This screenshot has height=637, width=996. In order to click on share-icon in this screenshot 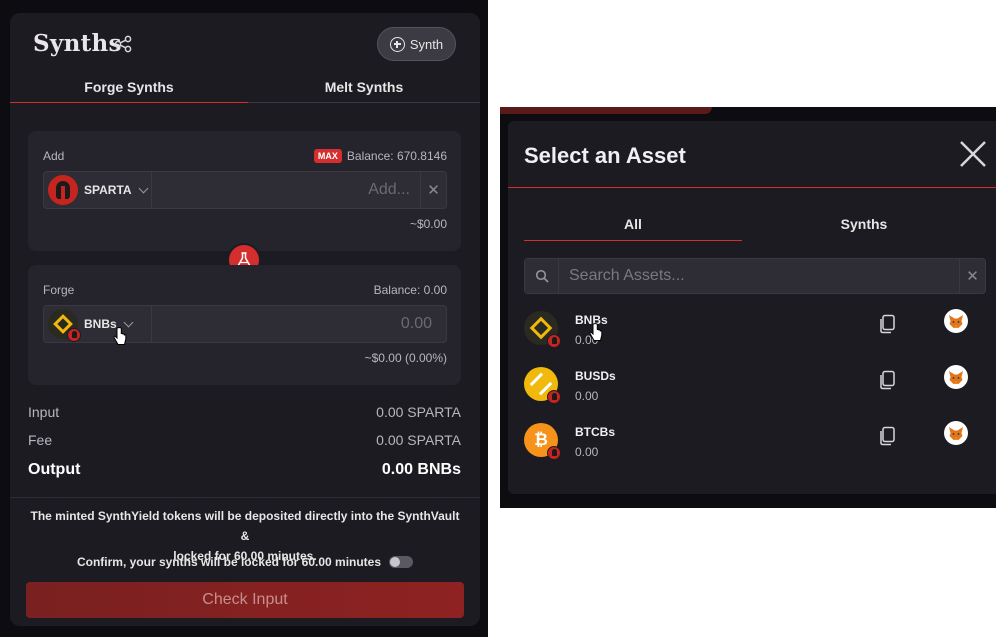, I will do `click(123, 44)`.